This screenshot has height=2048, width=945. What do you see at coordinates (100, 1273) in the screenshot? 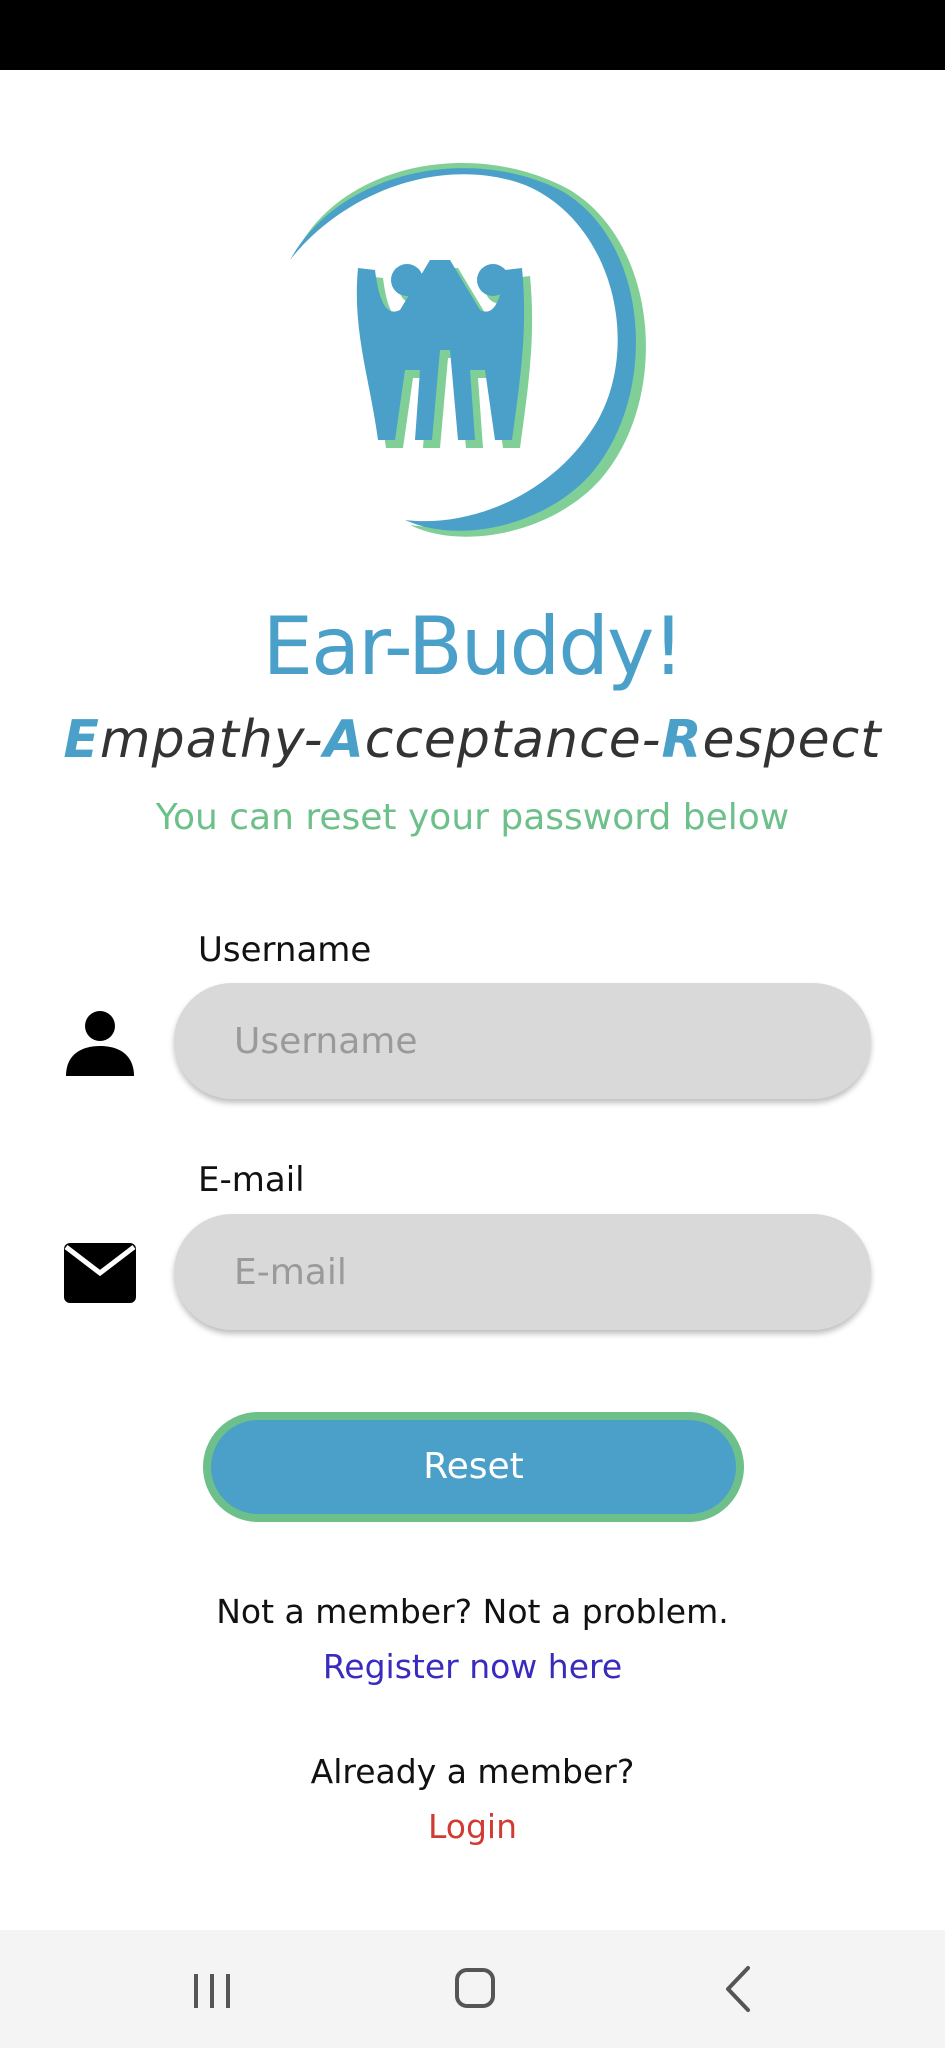
I see `envelope-icon` at bounding box center [100, 1273].